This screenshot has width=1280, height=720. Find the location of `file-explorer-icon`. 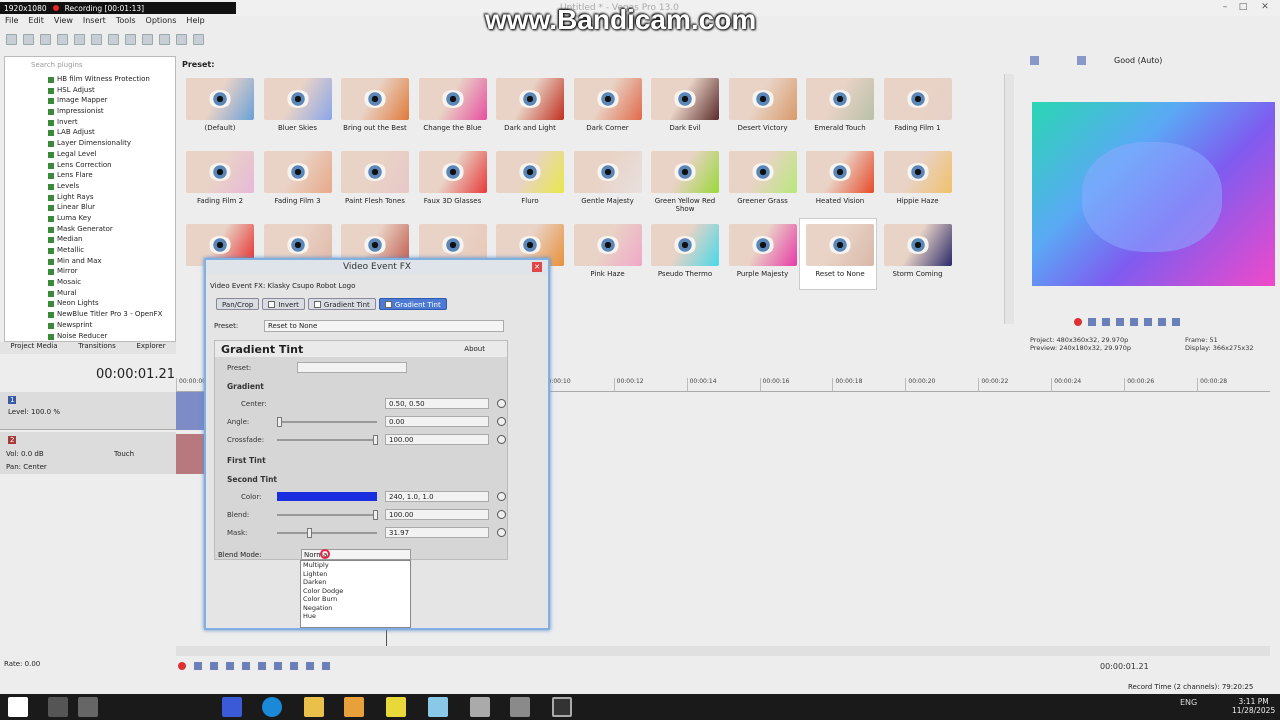

file-explorer-icon is located at coordinates (314, 707).